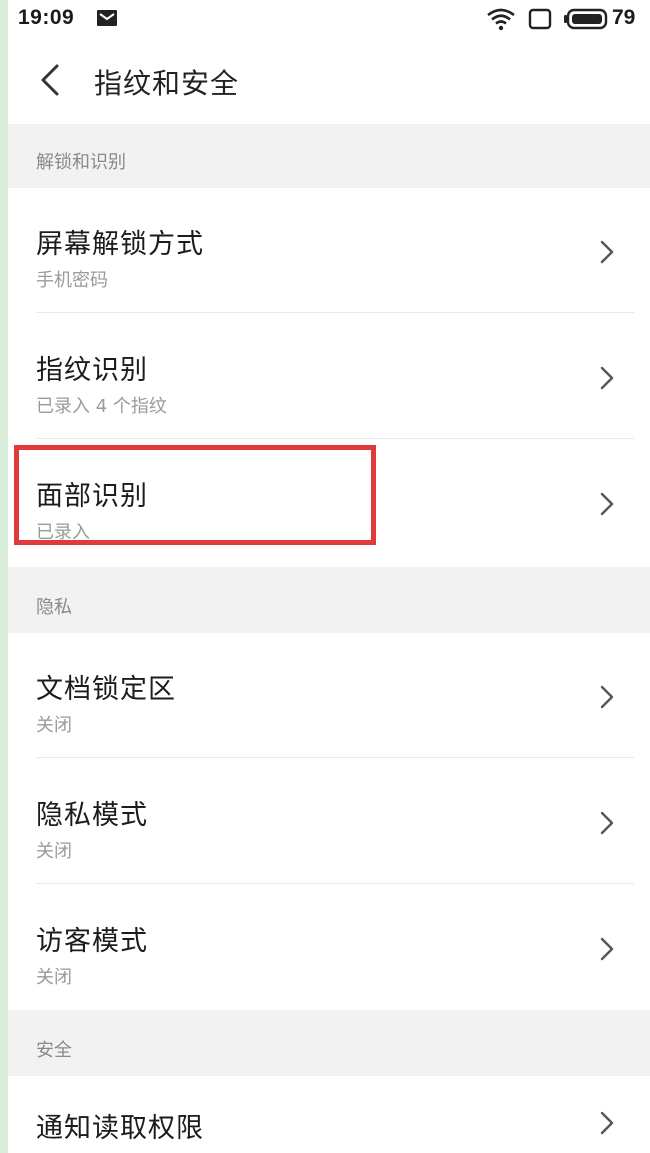 The height and width of the screenshot is (1153, 650). What do you see at coordinates (329, 156) in the screenshot?
I see `section-header-unlock: 解锁和识别` at bounding box center [329, 156].